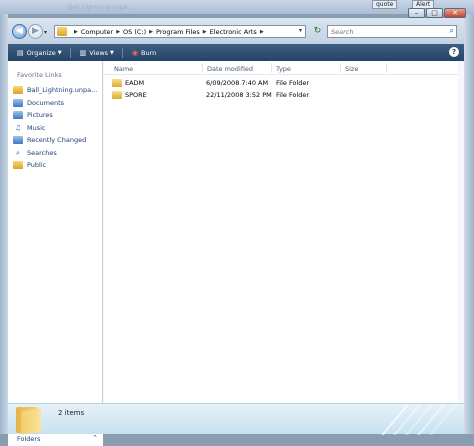 The height and width of the screenshot is (446, 474). I want to click on items-count: 2 items, so click(71, 413).